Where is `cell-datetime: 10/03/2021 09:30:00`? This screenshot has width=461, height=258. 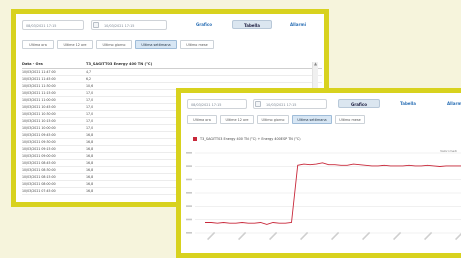
cell-datetime: 10/03/2021 09:30:00 is located at coordinates (39, 142).